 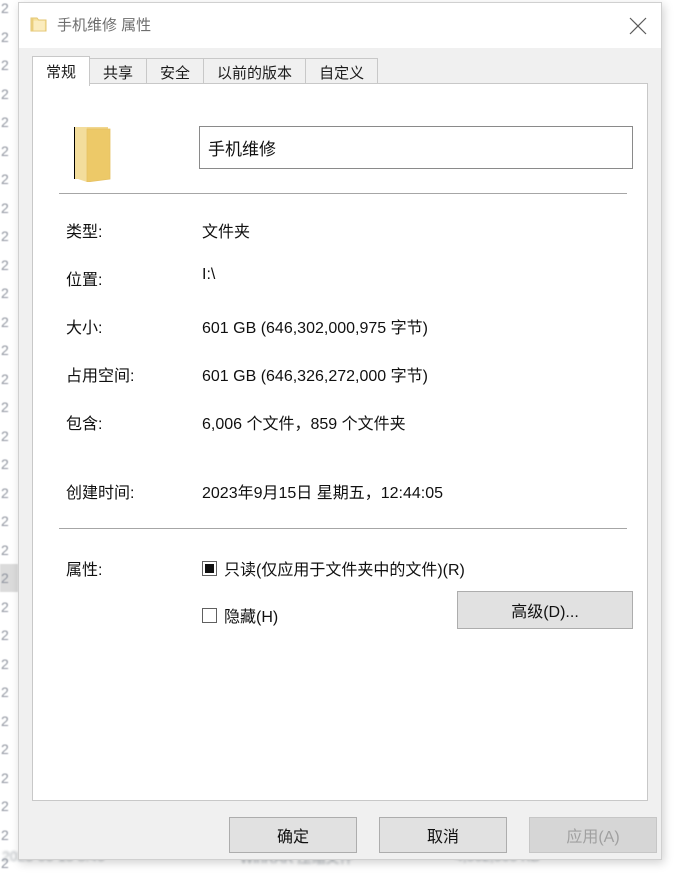 I want to click on close-icon, so click(x=638, y=26).